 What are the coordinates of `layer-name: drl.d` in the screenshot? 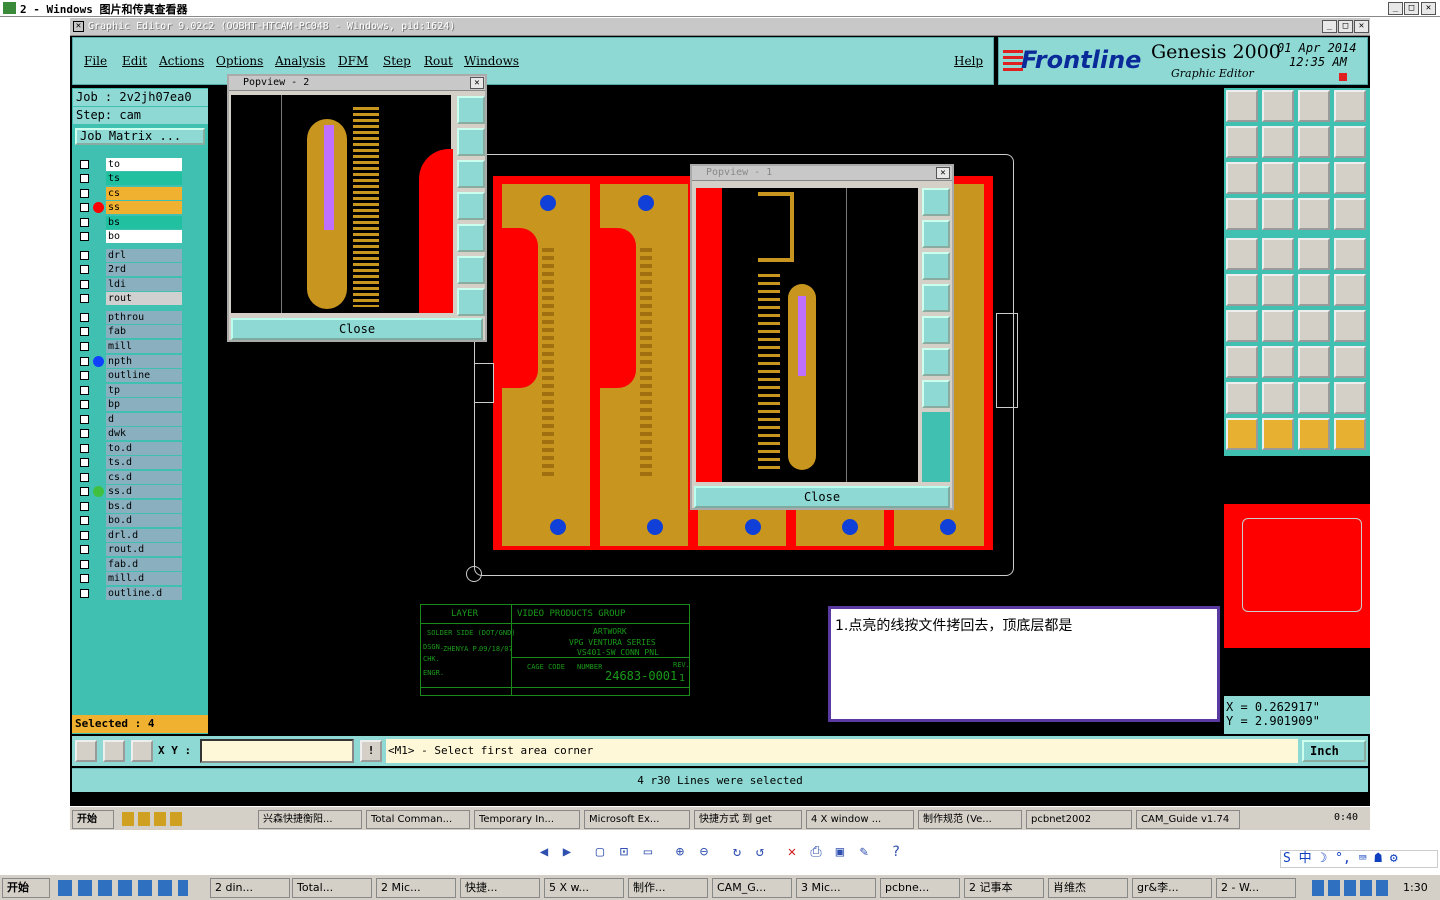 It's located at (144, 535).